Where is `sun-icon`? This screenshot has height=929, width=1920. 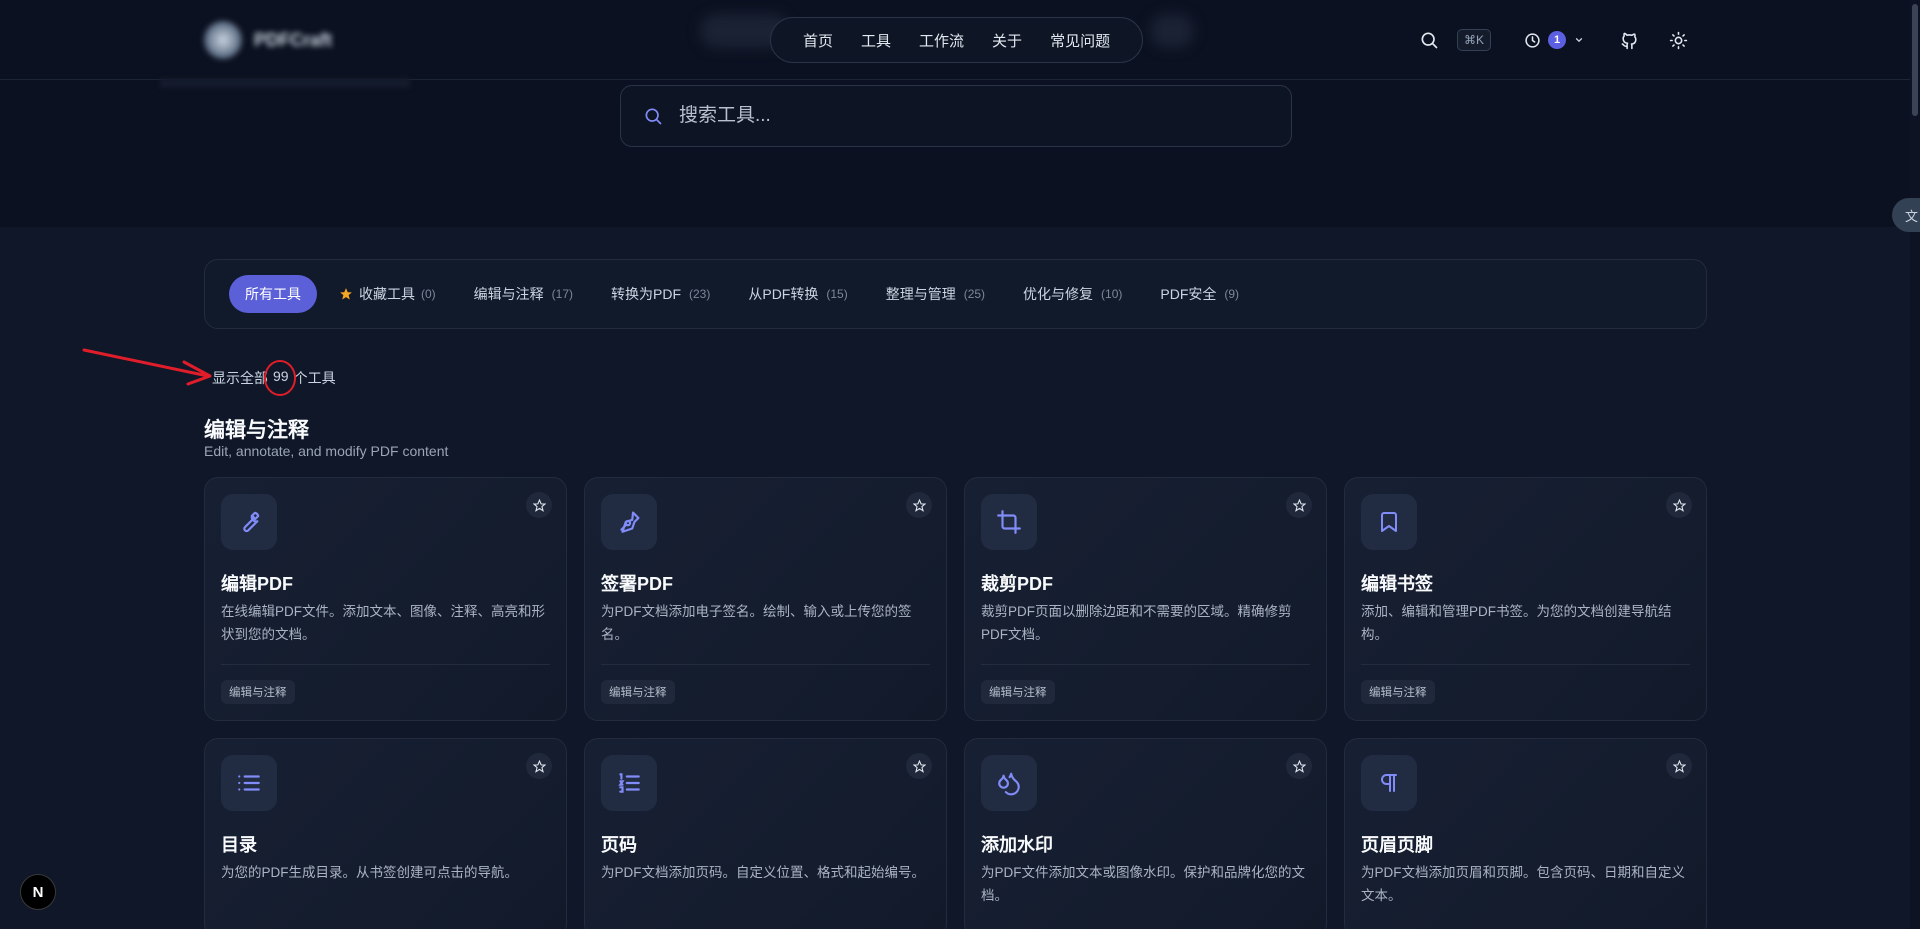 sun-icon is located at coordinates (1678, 40).